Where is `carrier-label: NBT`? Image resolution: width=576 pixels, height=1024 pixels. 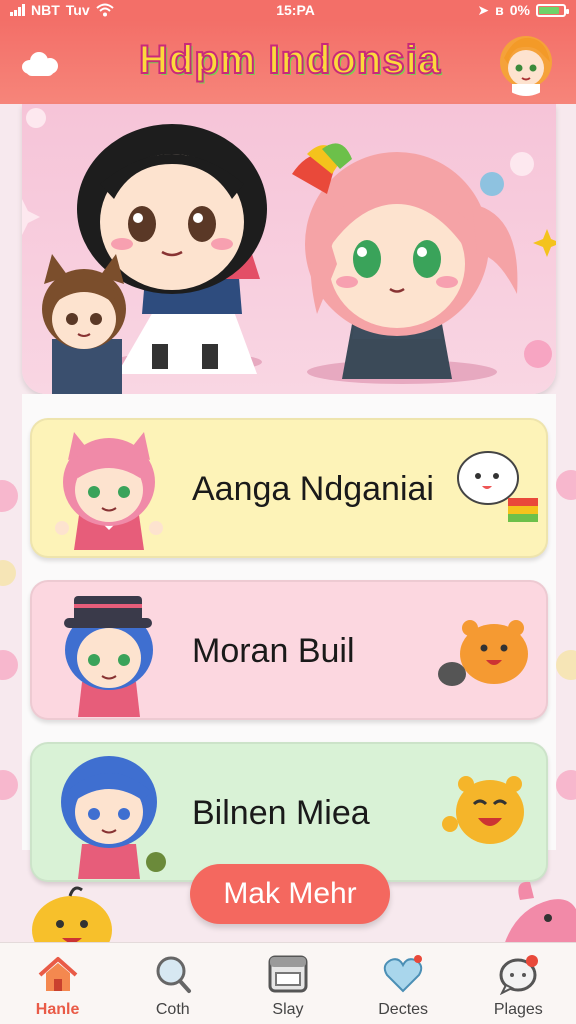
carrier-label: NBT is located at coordinates (45, 10).